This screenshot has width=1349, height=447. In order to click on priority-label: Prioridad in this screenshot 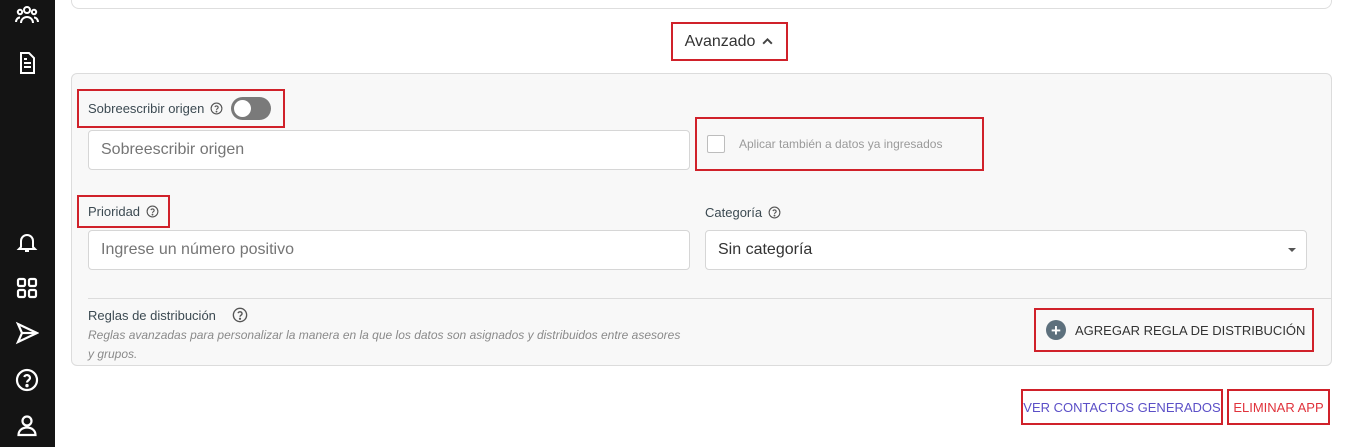, I will do `click(114, 211)`.